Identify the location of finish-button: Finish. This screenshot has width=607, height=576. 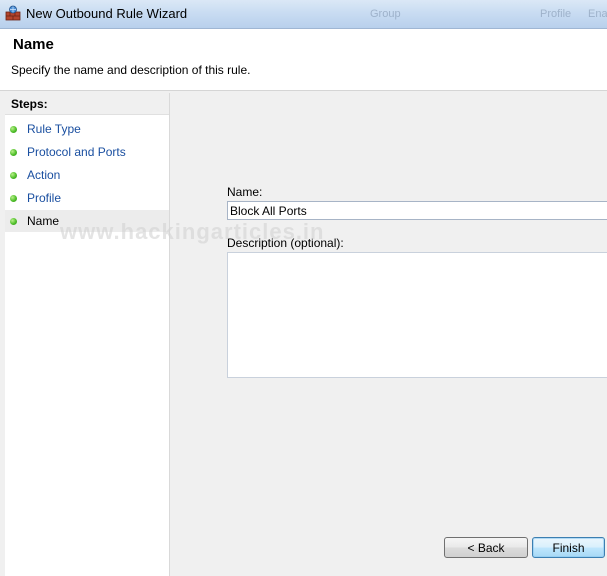
(568, 547).